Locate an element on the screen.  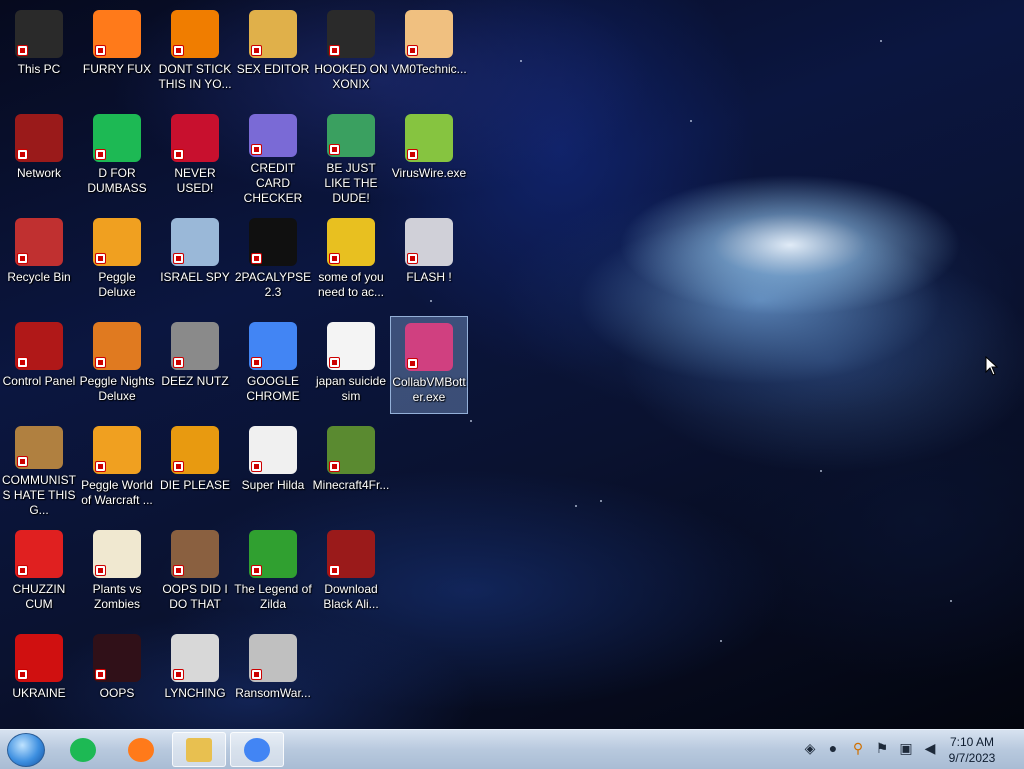
desktop-icon: D FOR DUMBASS is located at coordinates (117, 157).